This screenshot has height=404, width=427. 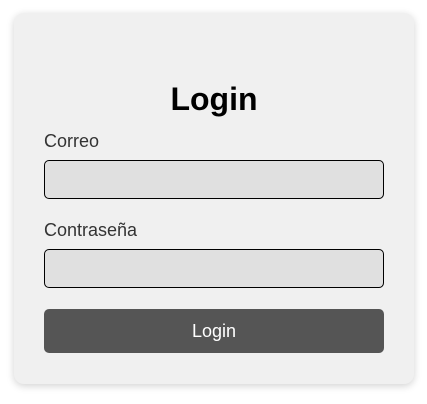 I want to click on email-label: Correo, so click(x=72, y=141).